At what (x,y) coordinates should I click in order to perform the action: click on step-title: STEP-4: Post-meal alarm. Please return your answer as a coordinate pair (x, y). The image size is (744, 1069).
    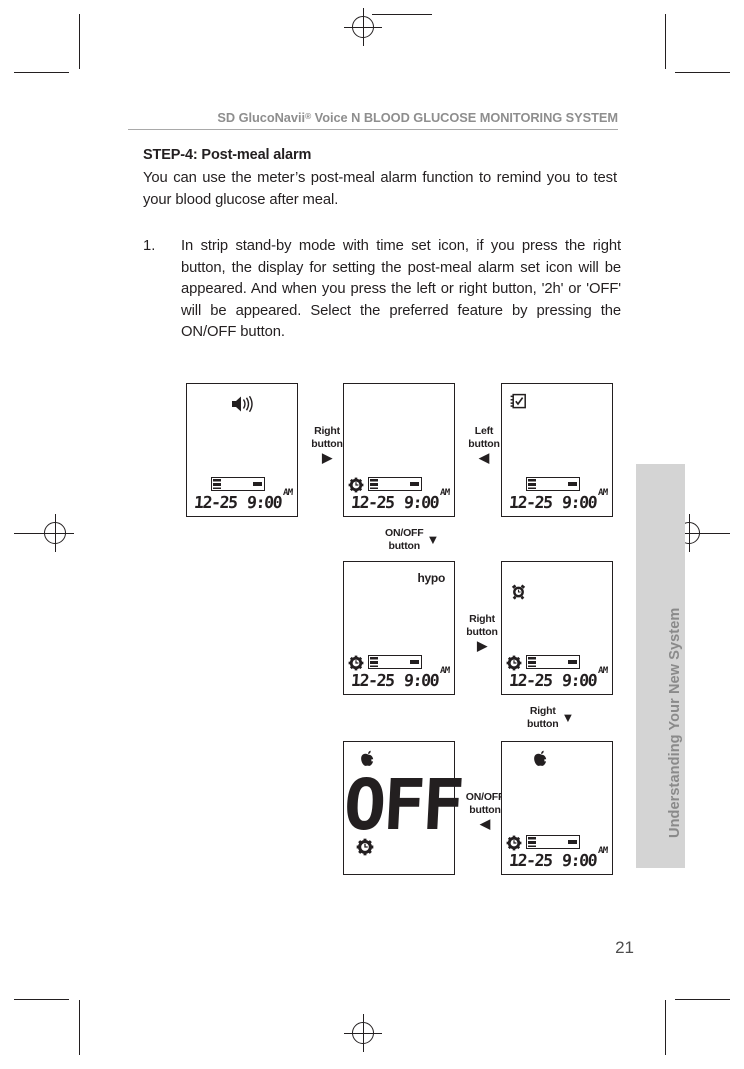
    Looking at the image, I should click on (227, 155).